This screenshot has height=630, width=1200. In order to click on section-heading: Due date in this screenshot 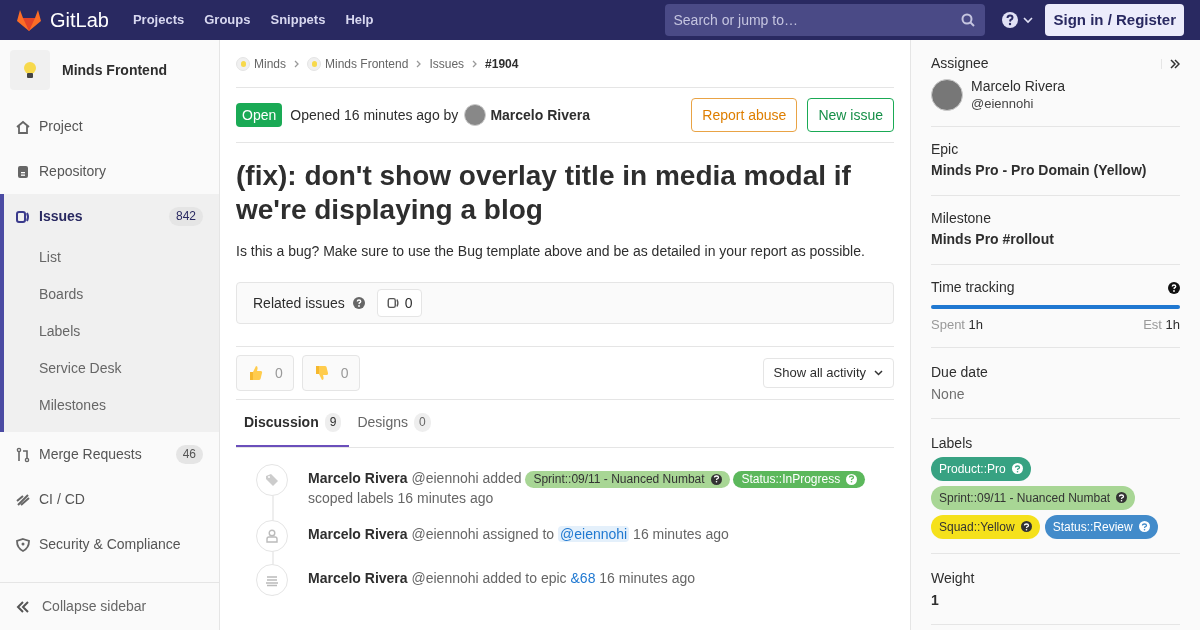, I will do `click(960, 372)`.